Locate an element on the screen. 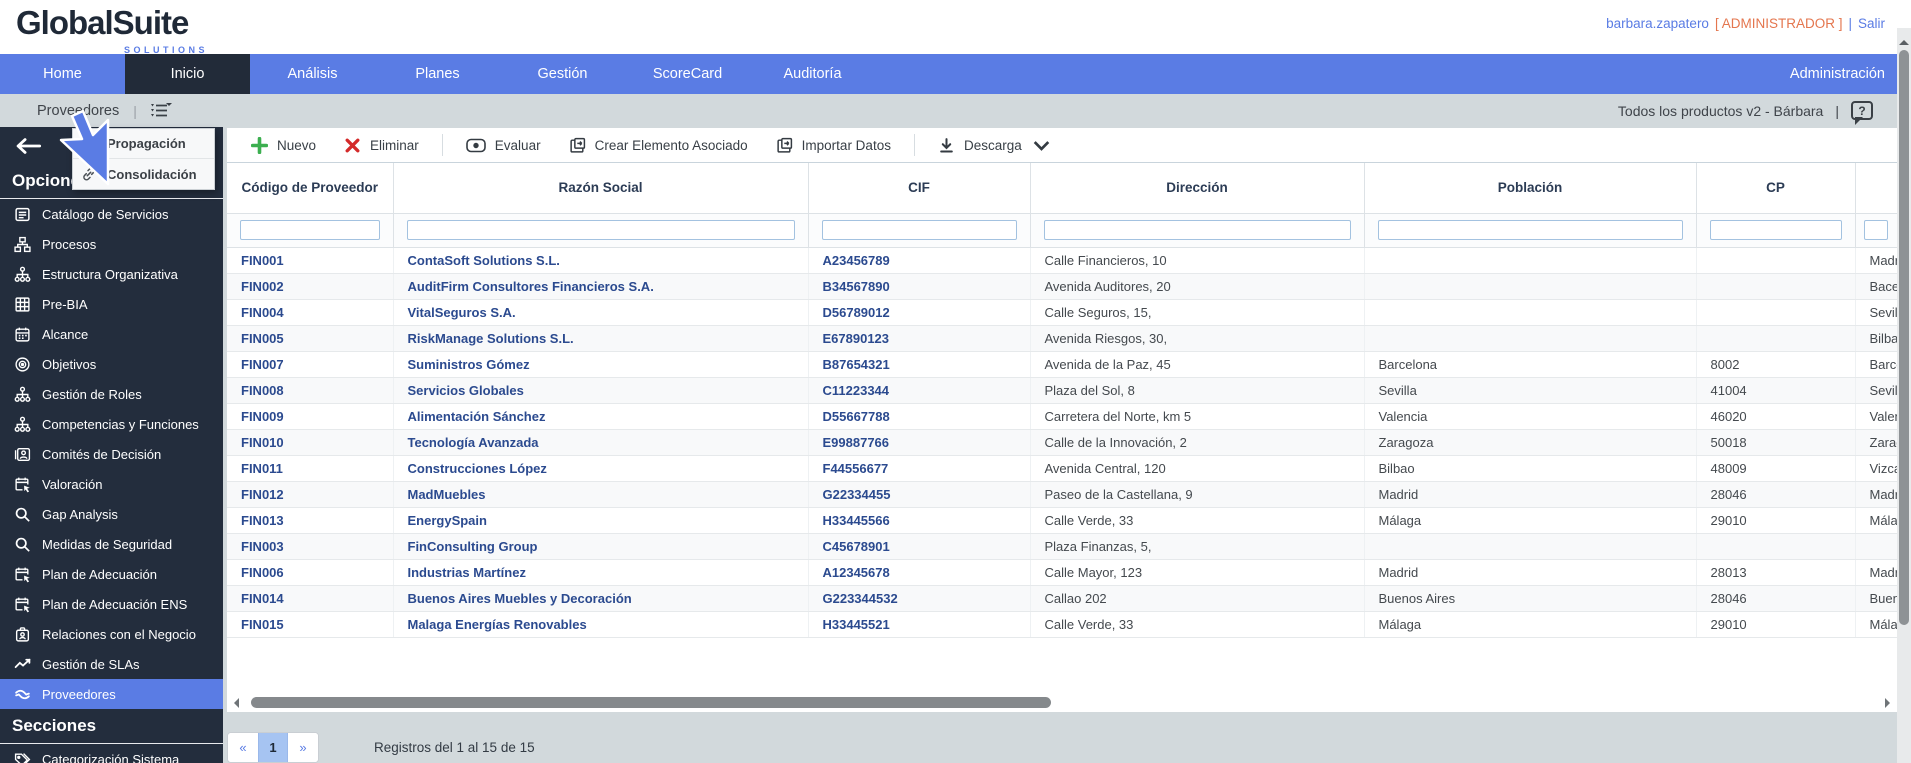 Image resolution: width=1911 pixels, height=763 pixels. logout-link: Salir is located at coordinates (1871, 23).